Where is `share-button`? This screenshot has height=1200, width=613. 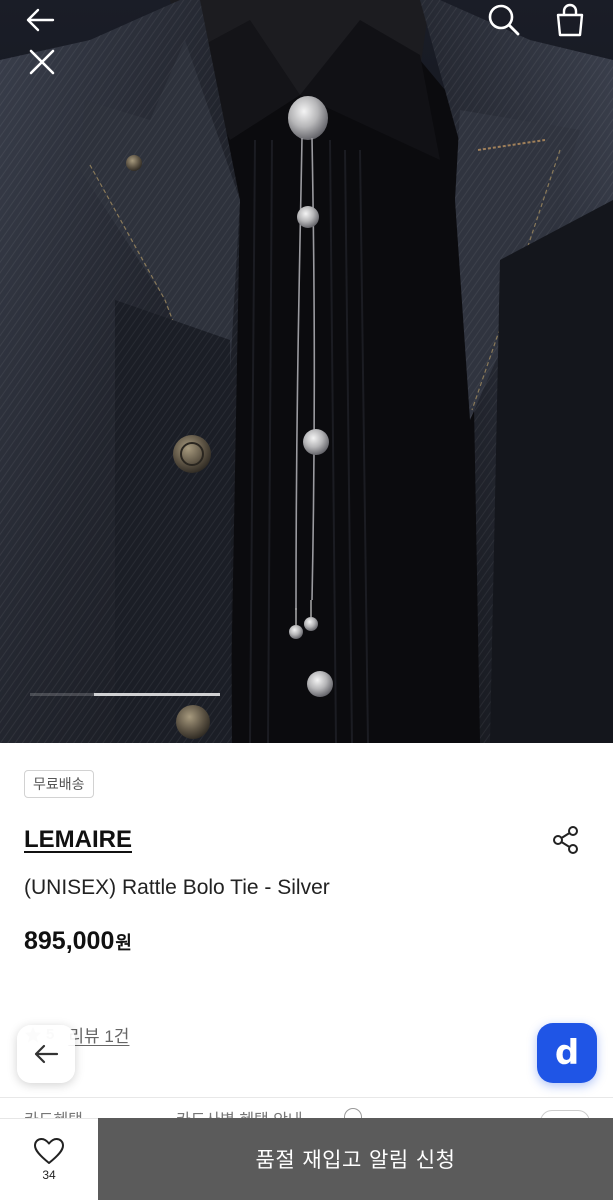 share-button is located at coordinates (566, 840).